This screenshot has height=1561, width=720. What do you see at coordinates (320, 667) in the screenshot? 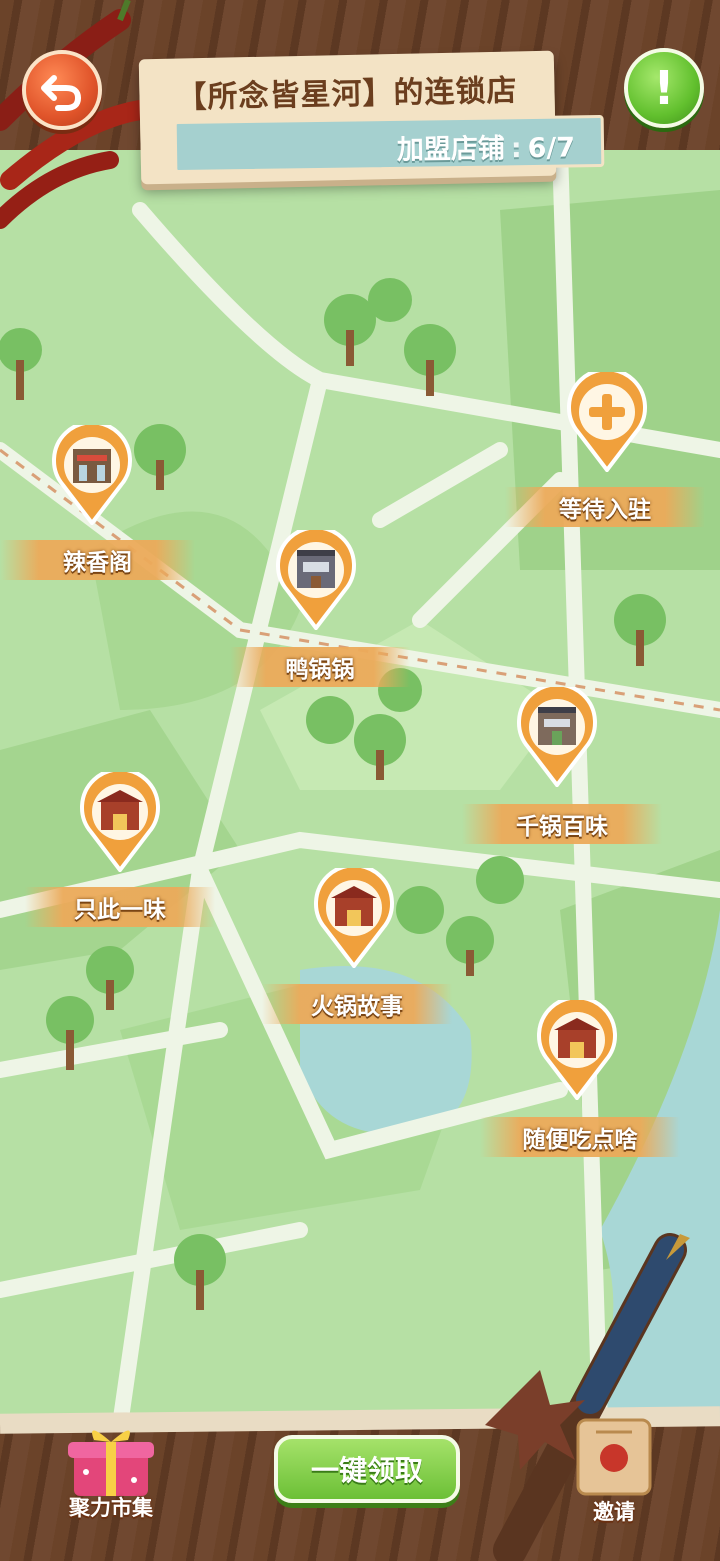
I see `store-label-2: 鸭锅锅` at bounding box center [320, 667].